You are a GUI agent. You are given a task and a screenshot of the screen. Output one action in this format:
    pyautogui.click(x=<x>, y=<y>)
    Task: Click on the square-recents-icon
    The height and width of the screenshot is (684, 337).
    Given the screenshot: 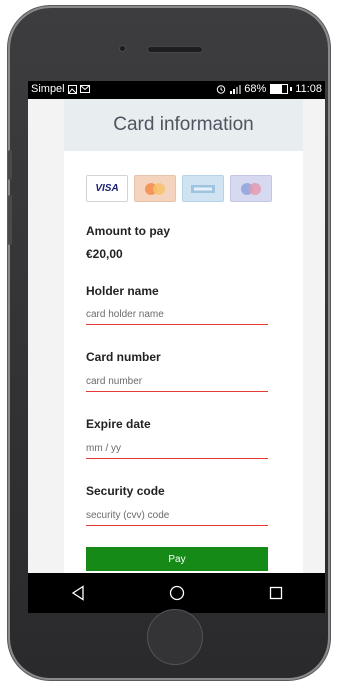 What is the action you would take?
    pyautogui.click(x=275, y=593)
    